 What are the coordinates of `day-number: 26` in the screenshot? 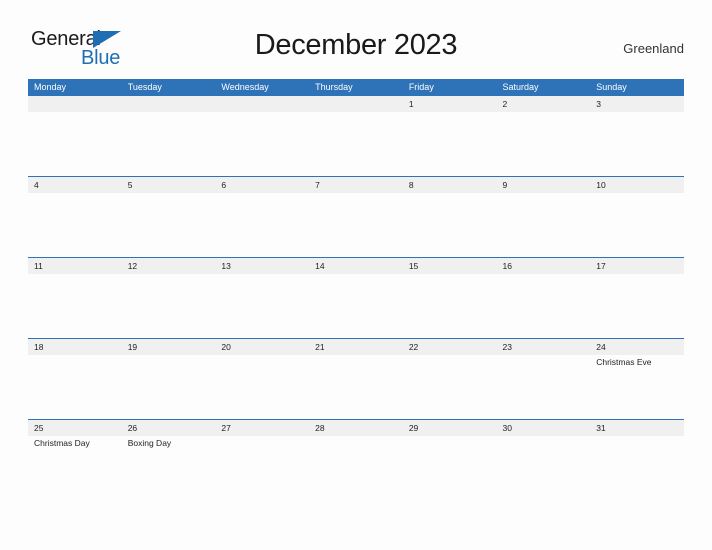 It's located at (169, 428).